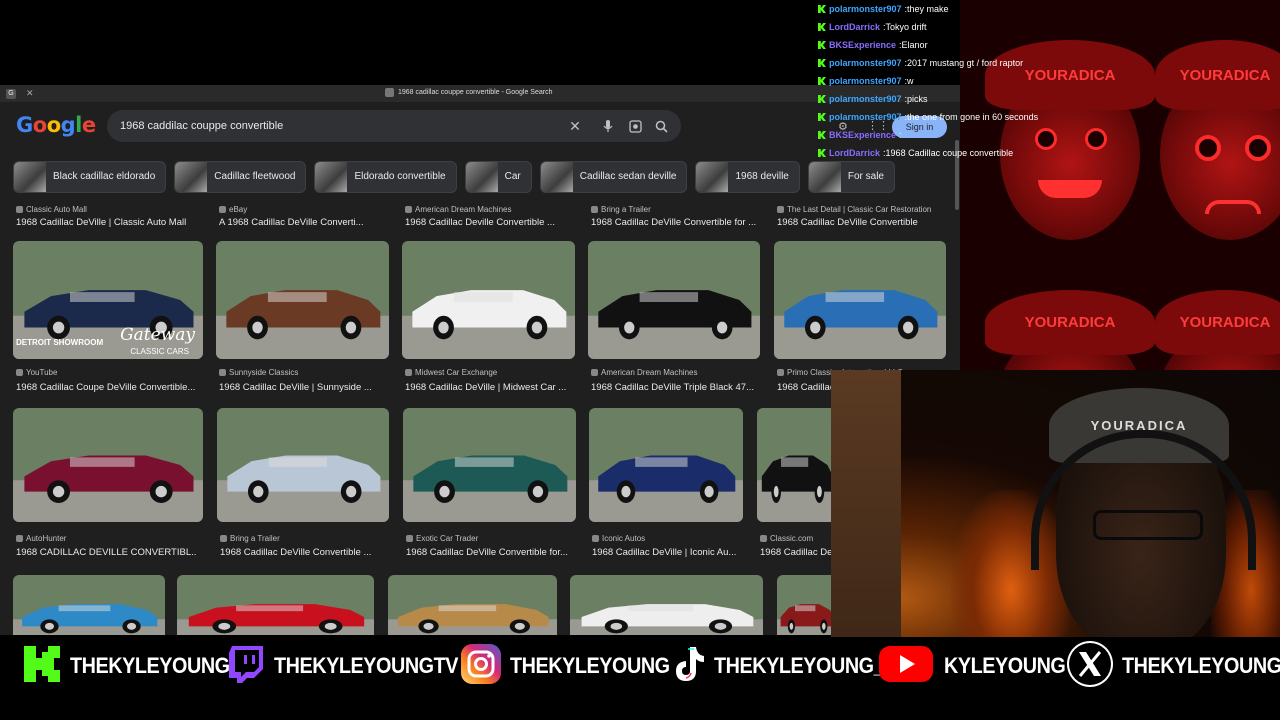 The image size is (1280, 720). What do you see at coordinates (786, 538) in the screenshot?
I see `result-source: Classic.com` at bounding box center [786, 538].